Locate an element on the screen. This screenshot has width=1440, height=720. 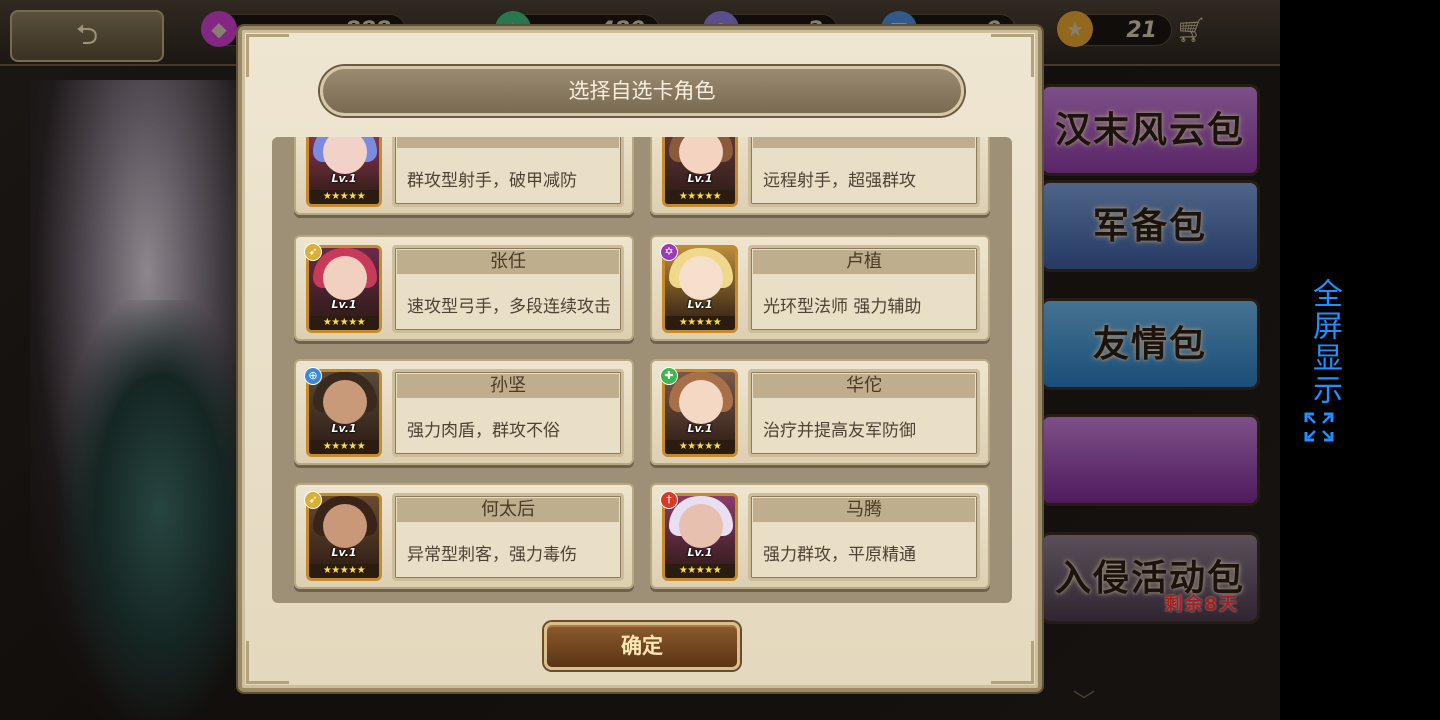
character-description: 治疗并提高友军防御 is located at coordinates (839, 431).